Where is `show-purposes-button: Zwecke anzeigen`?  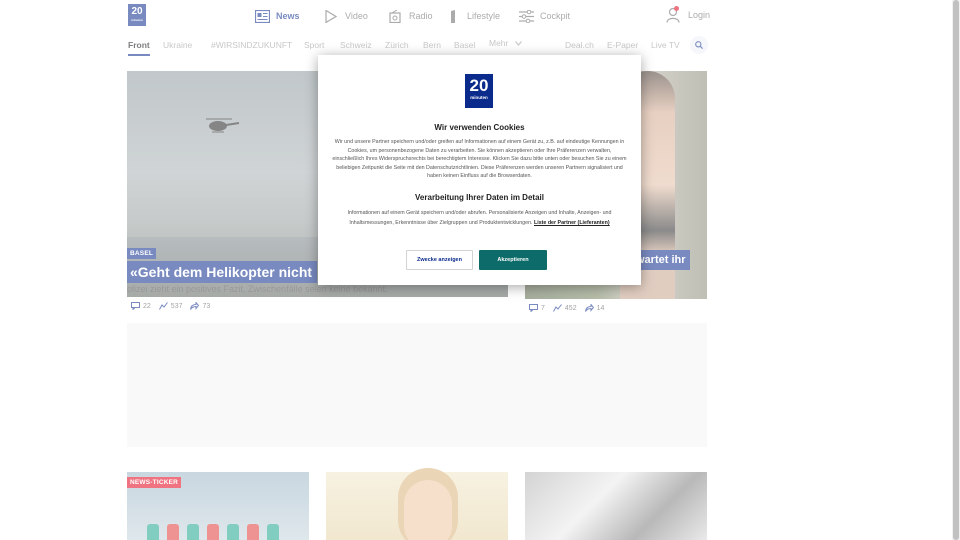 show-purposes-button: Zwecke anzeigen is located at coordinates (439, 260).